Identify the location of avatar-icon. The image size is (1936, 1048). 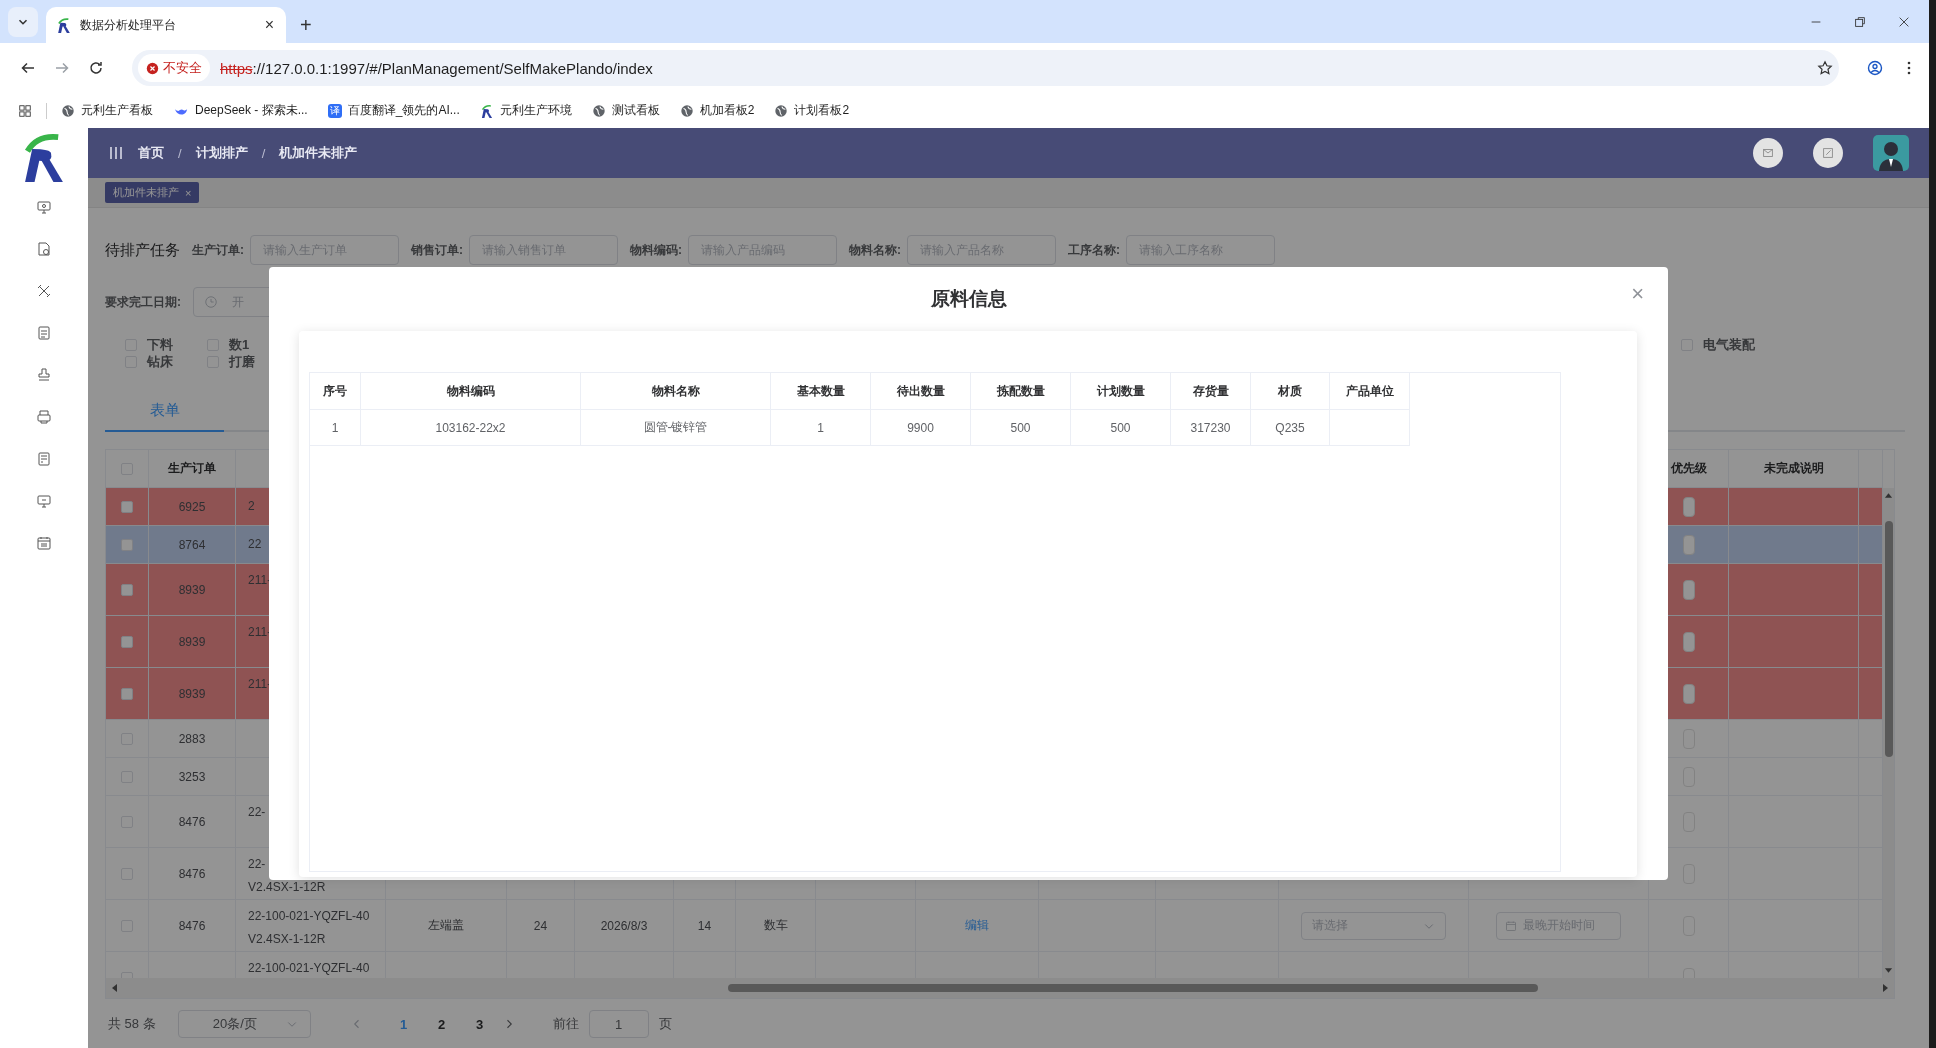
(1891, 153).